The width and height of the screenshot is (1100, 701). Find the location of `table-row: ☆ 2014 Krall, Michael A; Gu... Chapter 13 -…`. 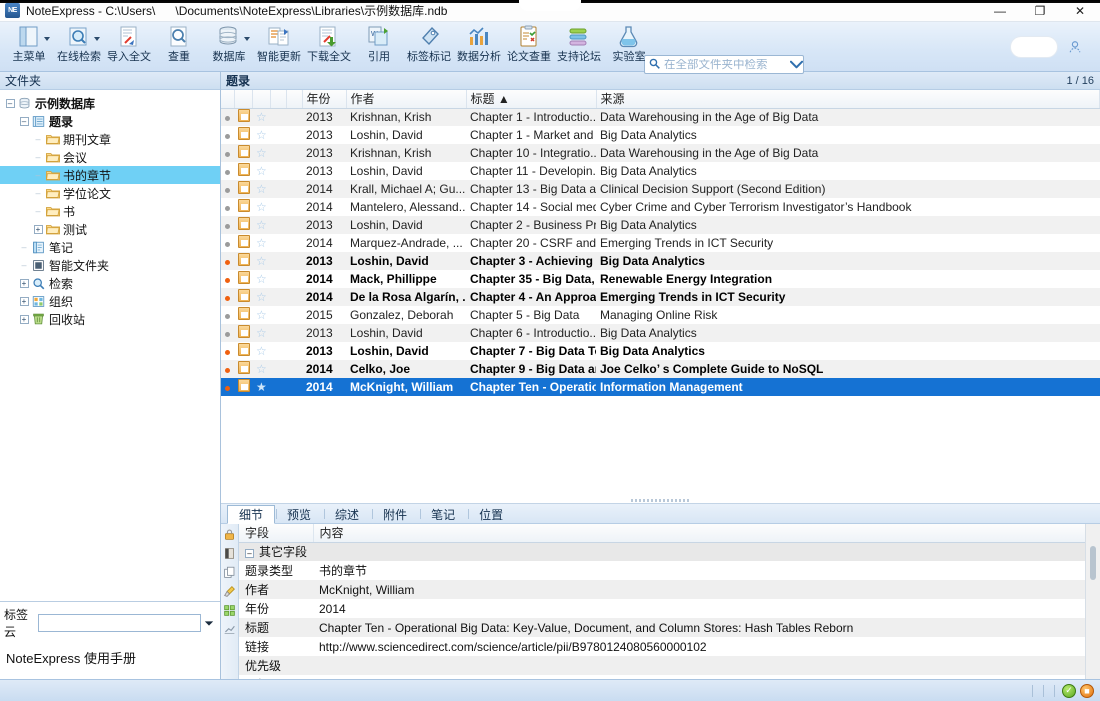

table-row: ☆ 2014 Krall, Michael A; Gu... Chapter 13 -… is located at coordinates (660, 189).